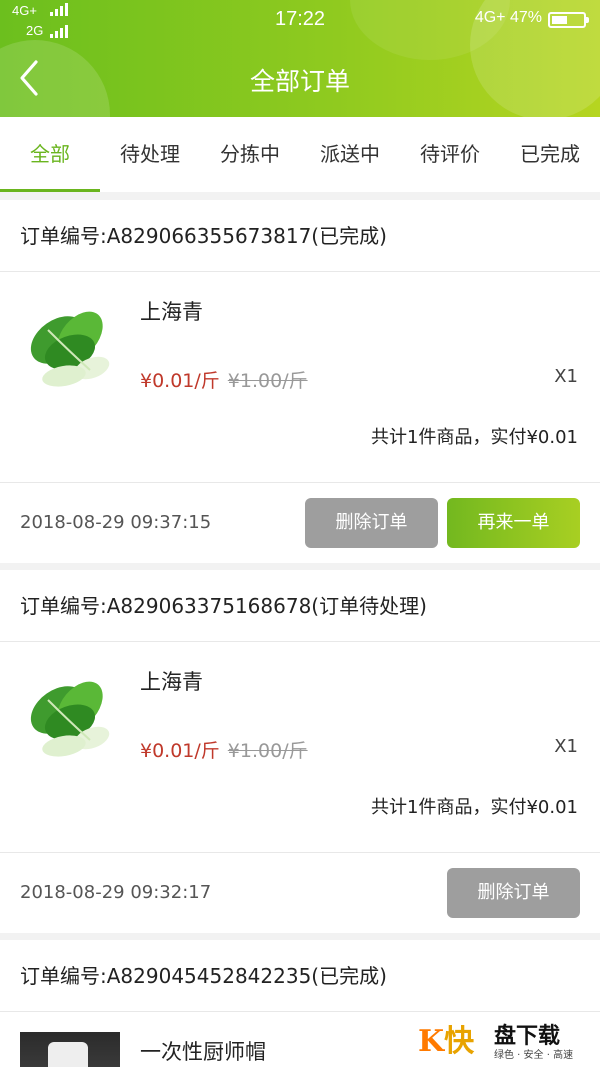 Image resolution: width=600 pixels, height=1067 pixels. Describe the element at coordinates (446, 1041) in the screenshot. I see `watermark-logo: K快` at that location.